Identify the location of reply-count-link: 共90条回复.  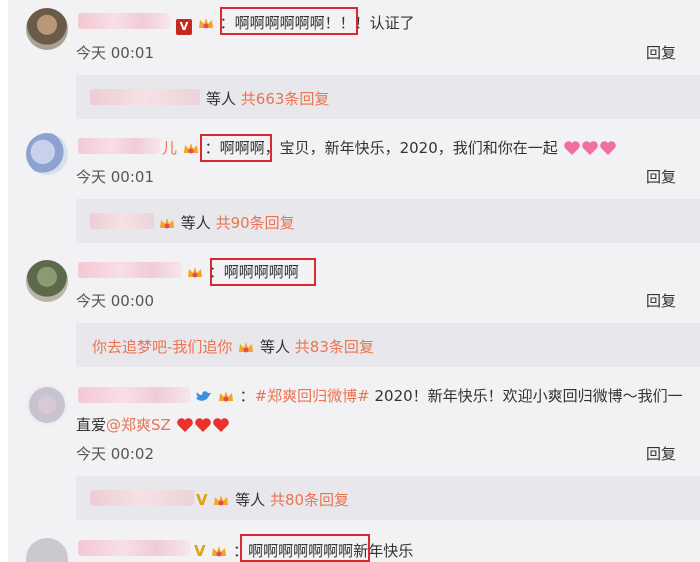
(255, 223).